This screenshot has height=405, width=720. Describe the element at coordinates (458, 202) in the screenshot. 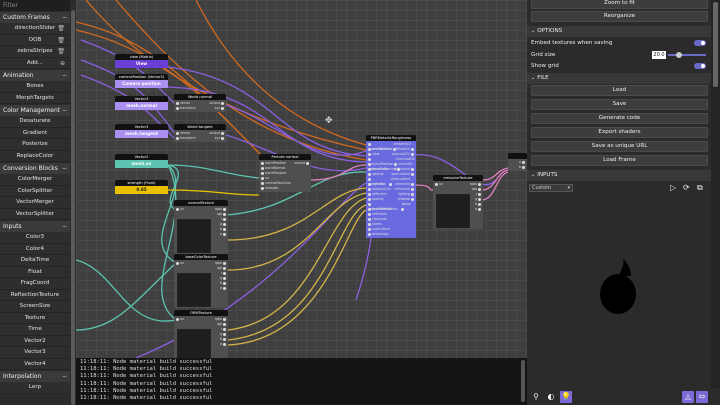

I see `node-emissive-texture: emissiveTexture uv rgba rgb r g b a` at that location.